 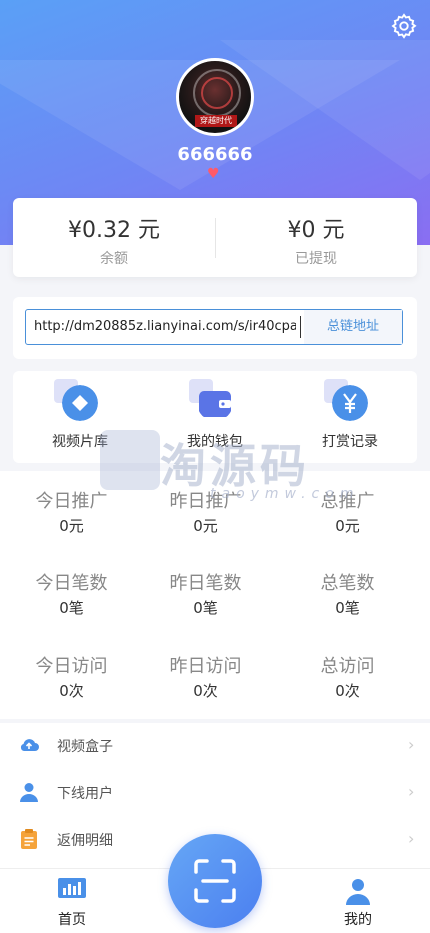 What do you see at coordinates (114, 230) in the screenshot?
I see `balance-available-value: ¥0.32 元` at bounding box center [114, 230].